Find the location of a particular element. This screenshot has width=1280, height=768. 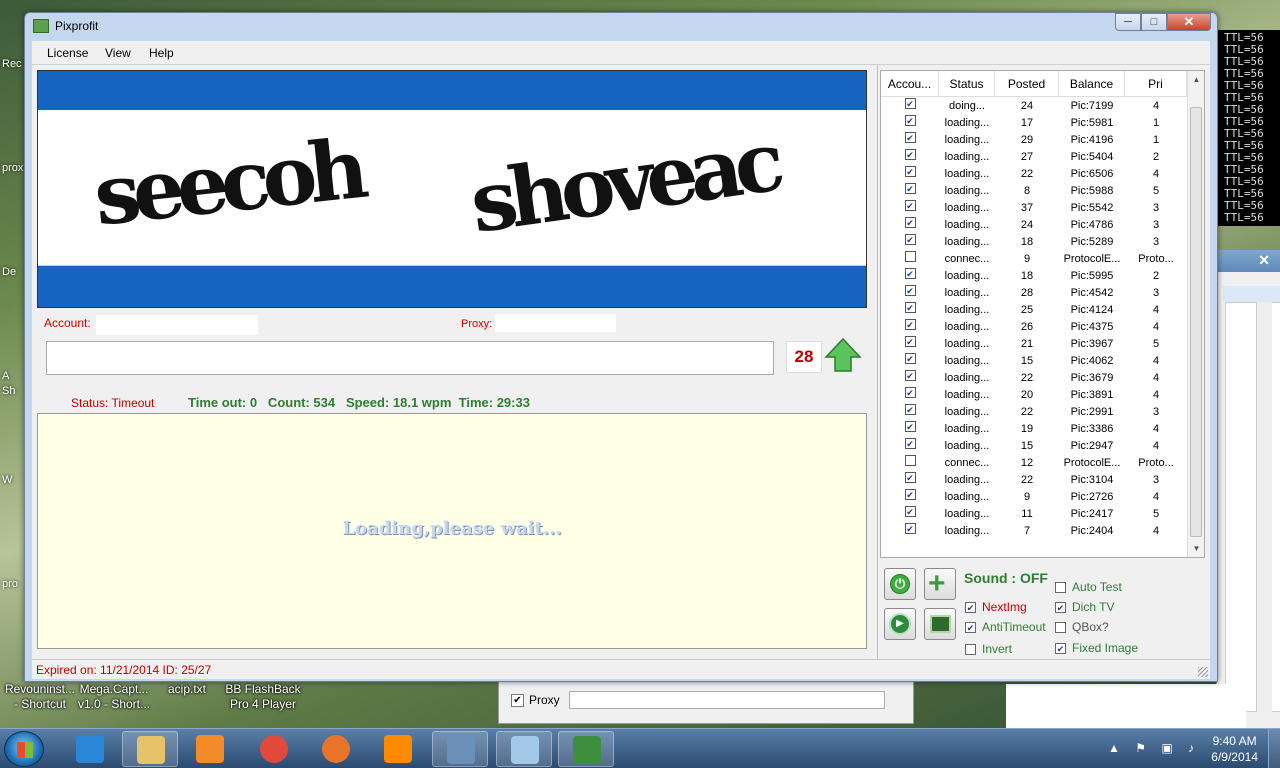

power-button: ⏻ is located at coordinates (900, 584).